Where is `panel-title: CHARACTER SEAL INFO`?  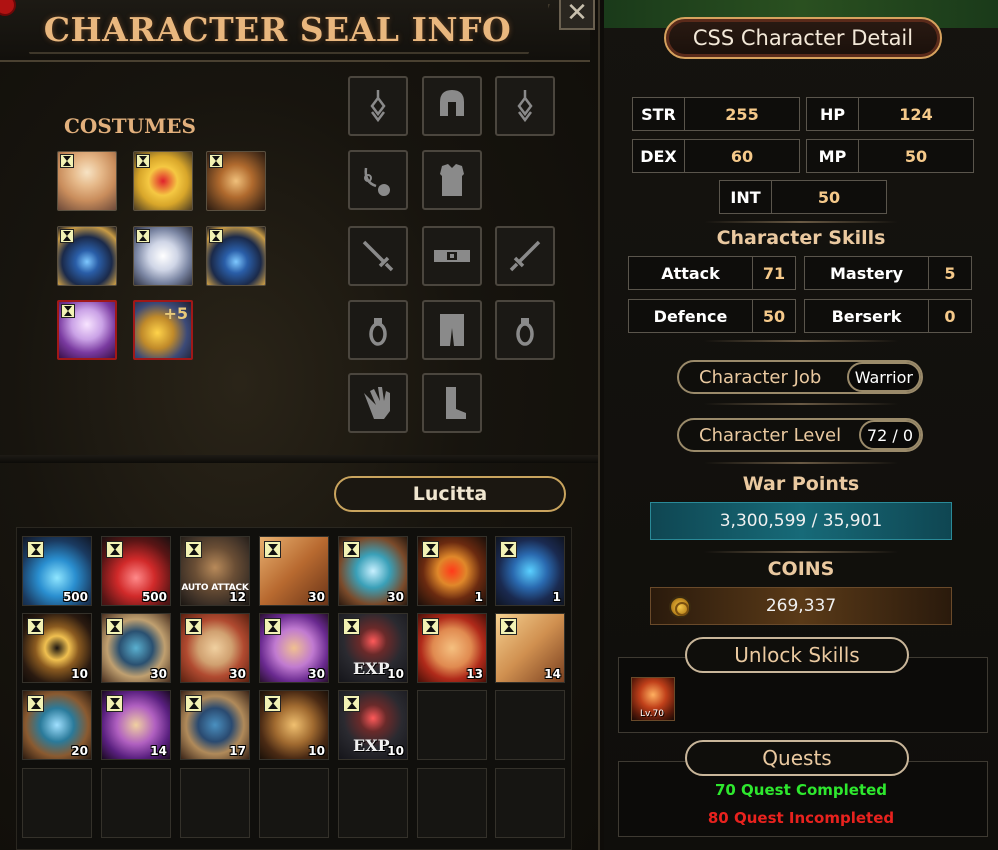 panel-title: CHARACTER SEAL INFO is located at coordinates (277, 29).